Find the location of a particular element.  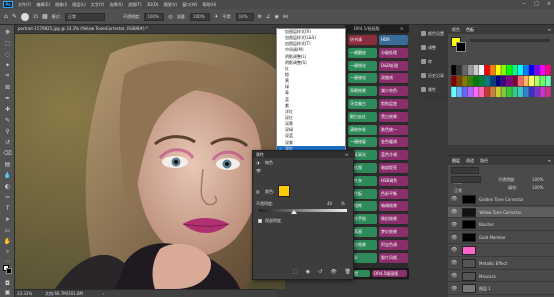

opacity-field: 100% is located at coordinates (154, 16).